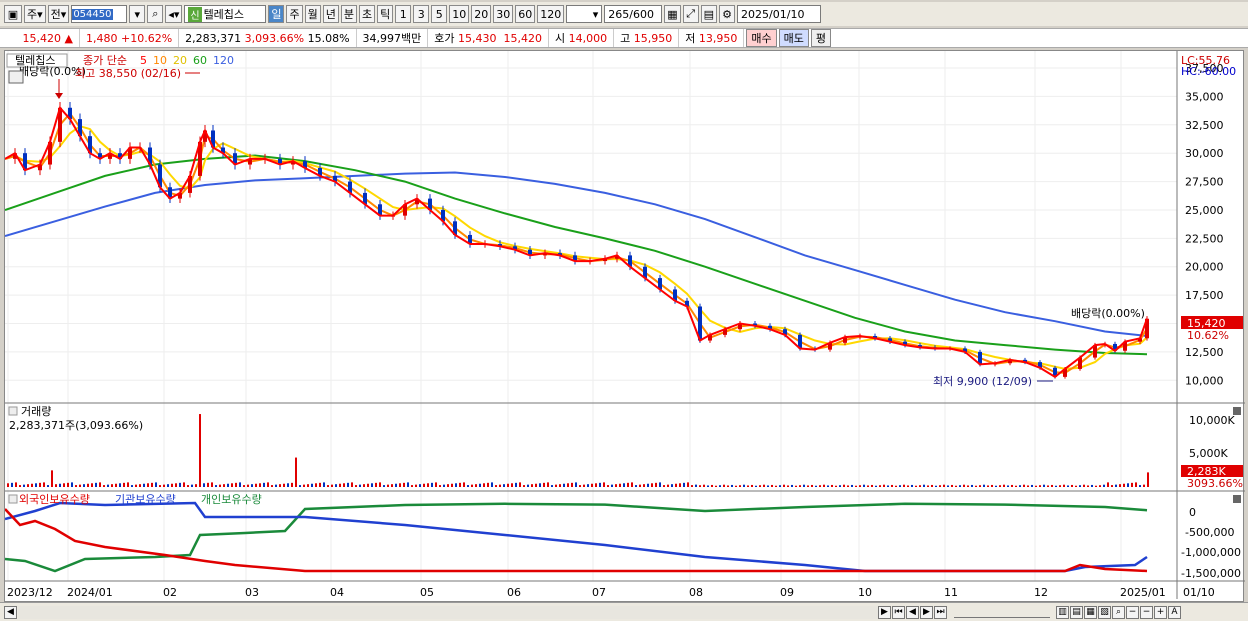  Describe the element at coordinates (709, 14) in the screenshot. I see `save-icon: ▤` at that location.